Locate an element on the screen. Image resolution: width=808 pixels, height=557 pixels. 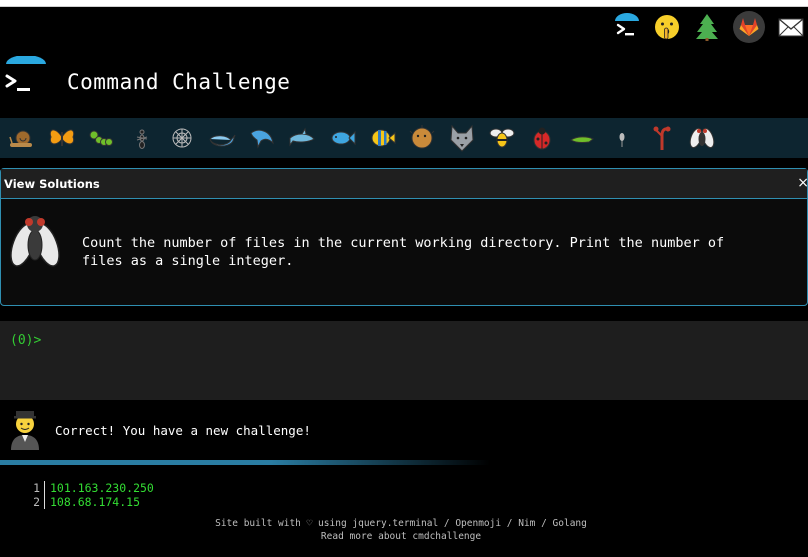
terminal-prompt: (0)> is located at coordinates (26, 340).